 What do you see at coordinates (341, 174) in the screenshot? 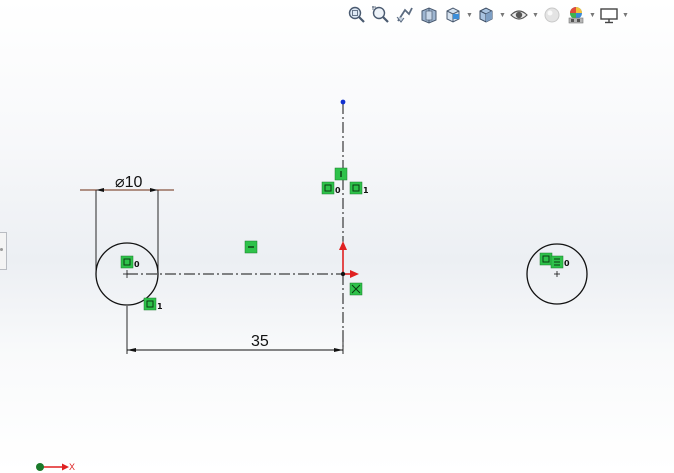
I see `vertical-relation-icon` at bounding box center [341, 174].